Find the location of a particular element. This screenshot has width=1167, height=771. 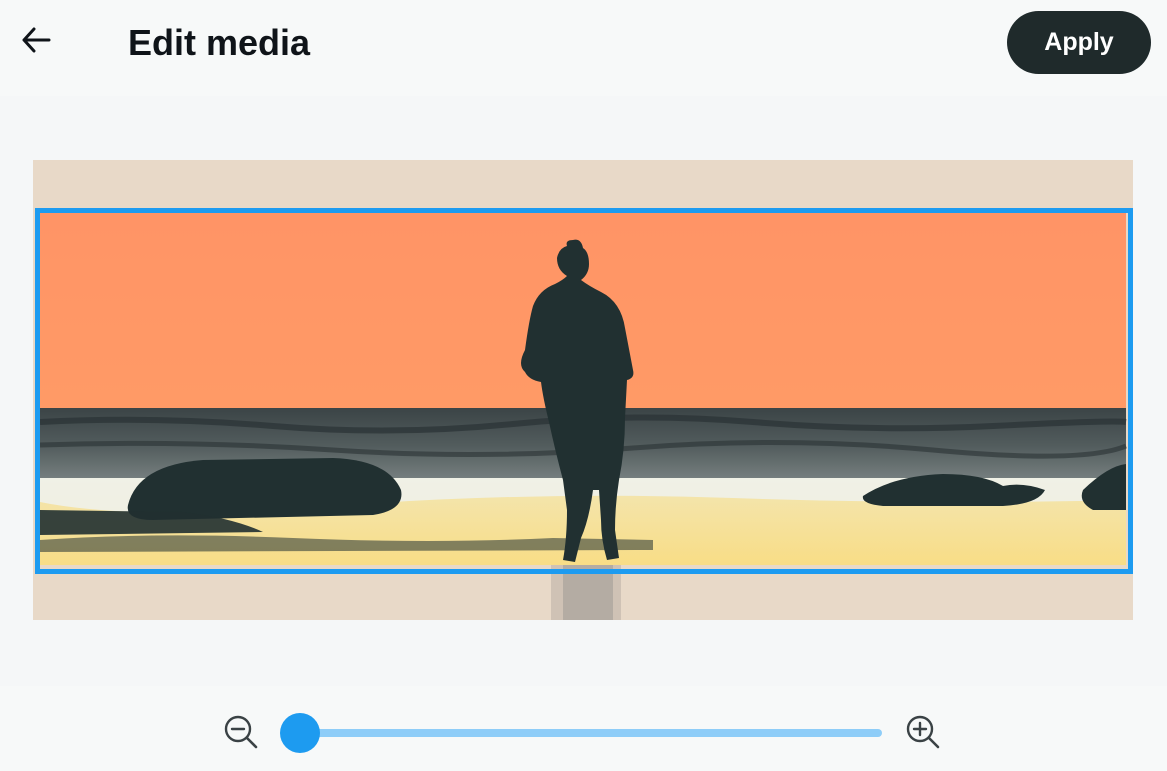

zoom-out-icon is located at coordinates (241, 734).